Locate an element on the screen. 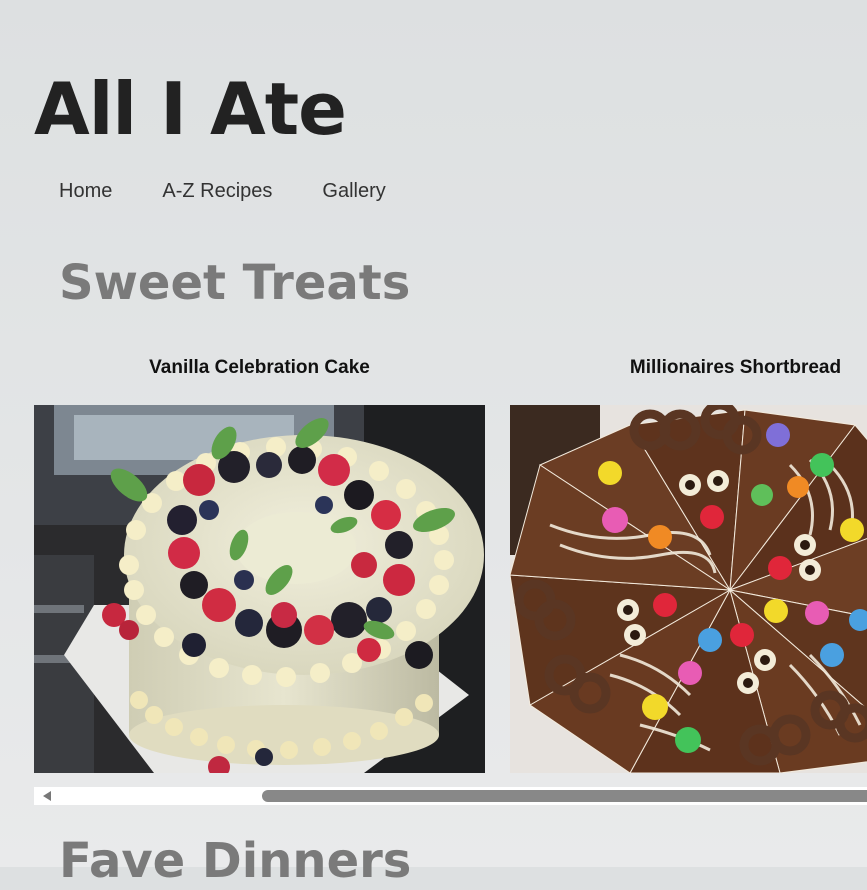 This screenshot has height=890, width=867. recipe-card-caption: Millionaires Shortbread is located at coordinates (688, 368).